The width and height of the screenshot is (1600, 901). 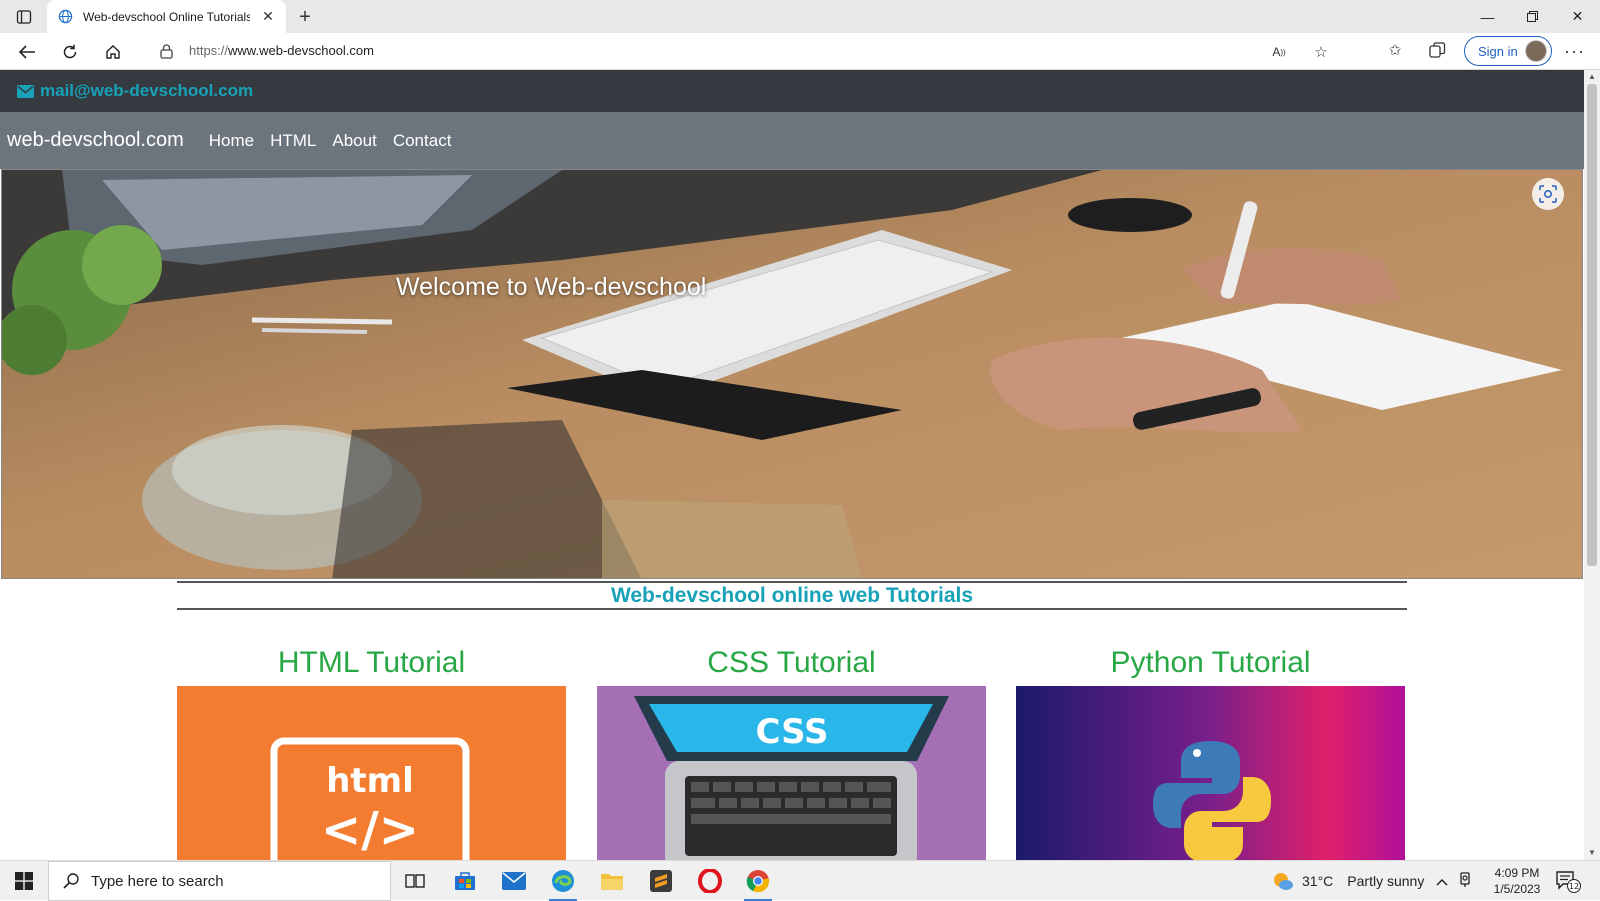 What do you see at coordinates (1437, 50) in the screenshot?
I see `collections-icon` at bounding box center [1437, 50].